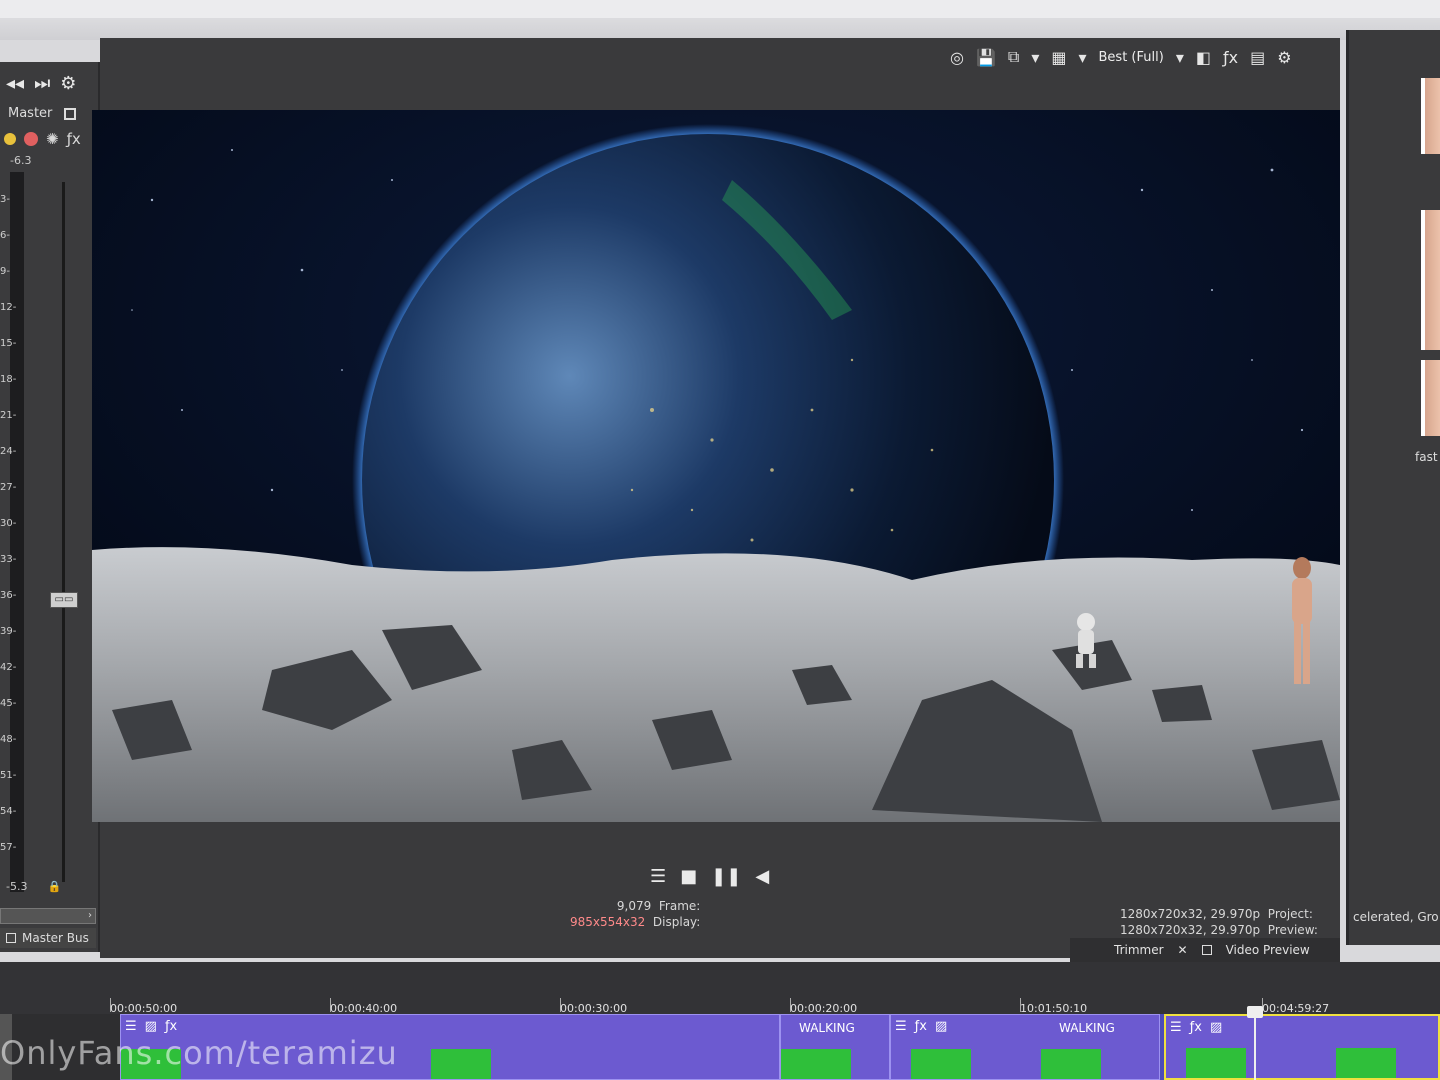 This screenshot has height=1080, width=1440. I want to click on master-checkbox, so click(70, 113).